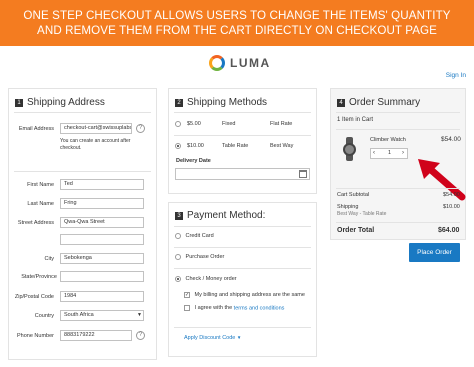 Image resolution: width=474 pixels, height=367 pixels. I want to click on order-total-label: Order Total, so click(356, 230).